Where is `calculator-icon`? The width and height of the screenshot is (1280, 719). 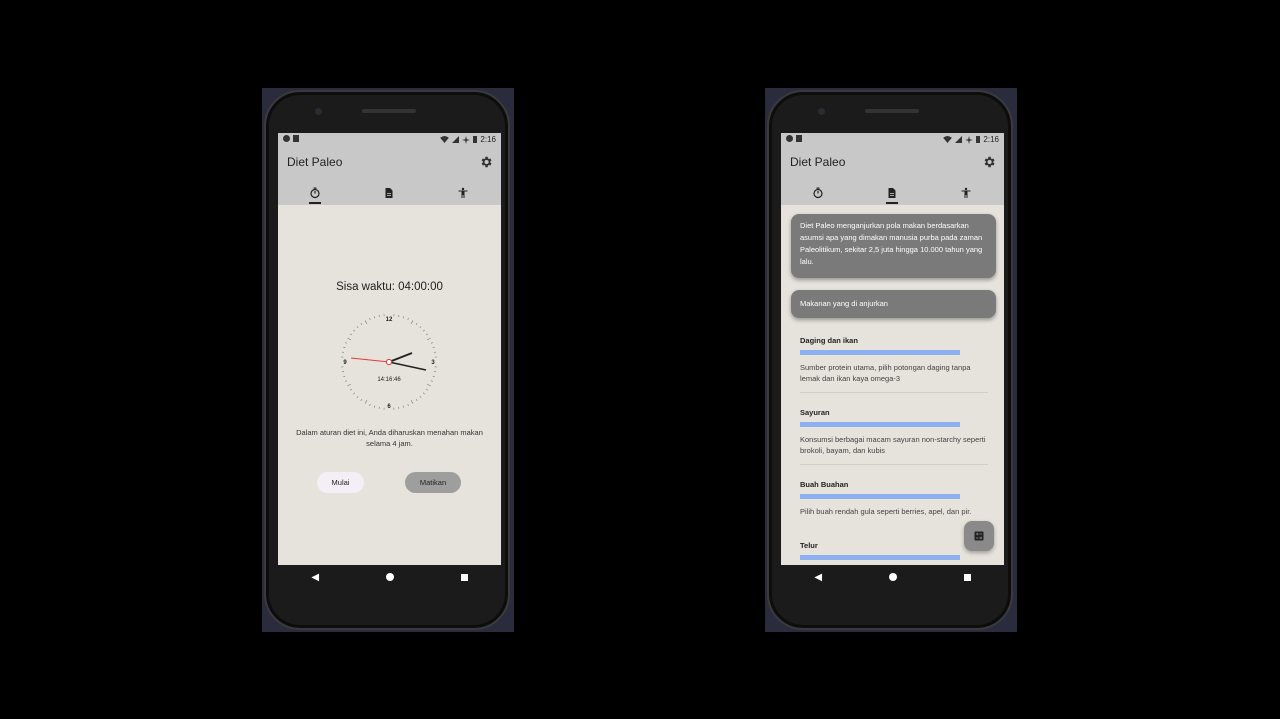 calculator-icon is located at coordinates (979, 536).